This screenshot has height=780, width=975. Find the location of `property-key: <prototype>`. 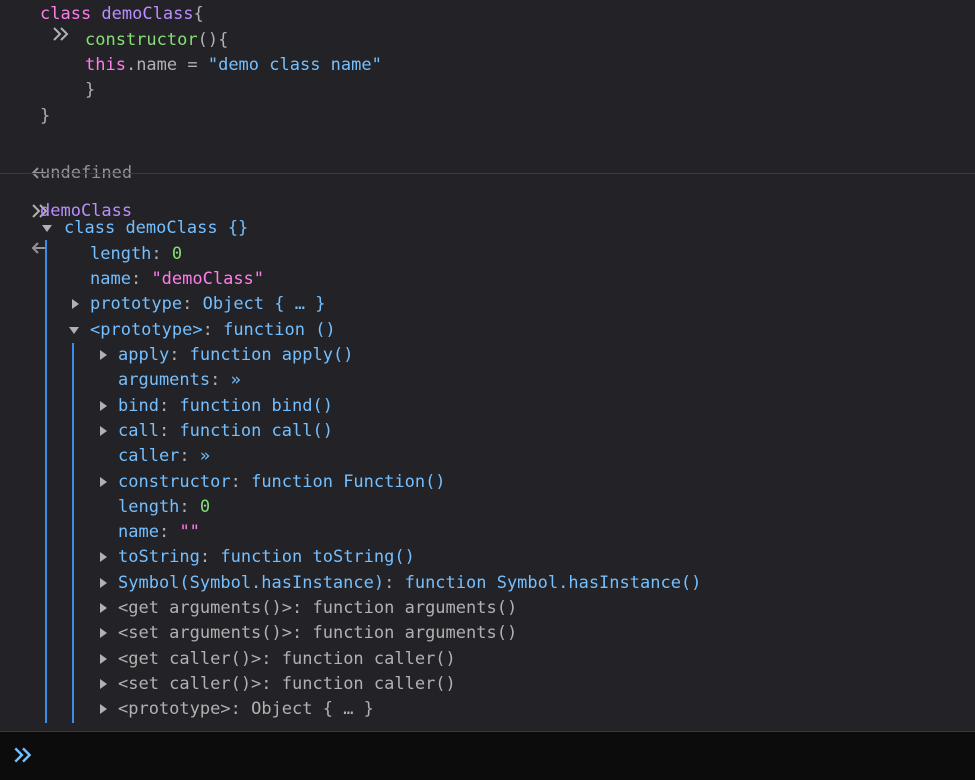

property-key: <prototype> is located at coordinates (174, 709).